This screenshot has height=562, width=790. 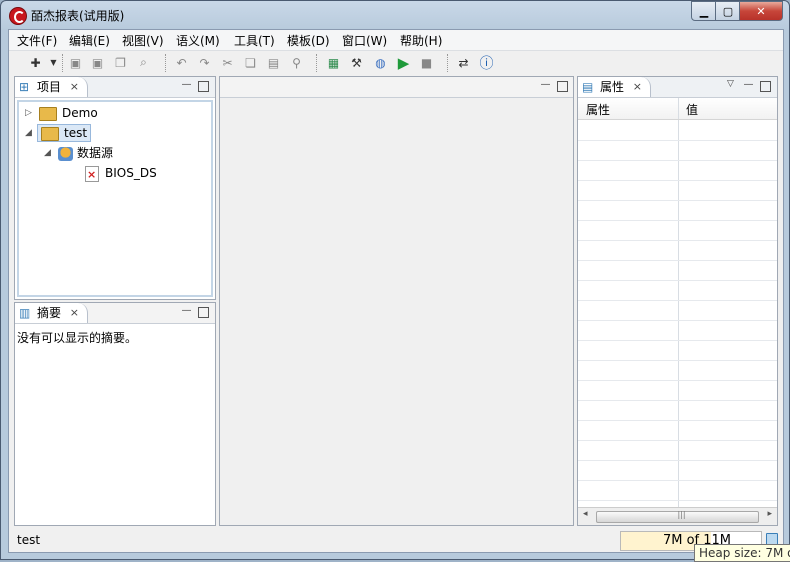 What do you see at coordinates (426, 62) in the screenshot?
I see `stop-icon: ■` at bounding box center [426, 62].